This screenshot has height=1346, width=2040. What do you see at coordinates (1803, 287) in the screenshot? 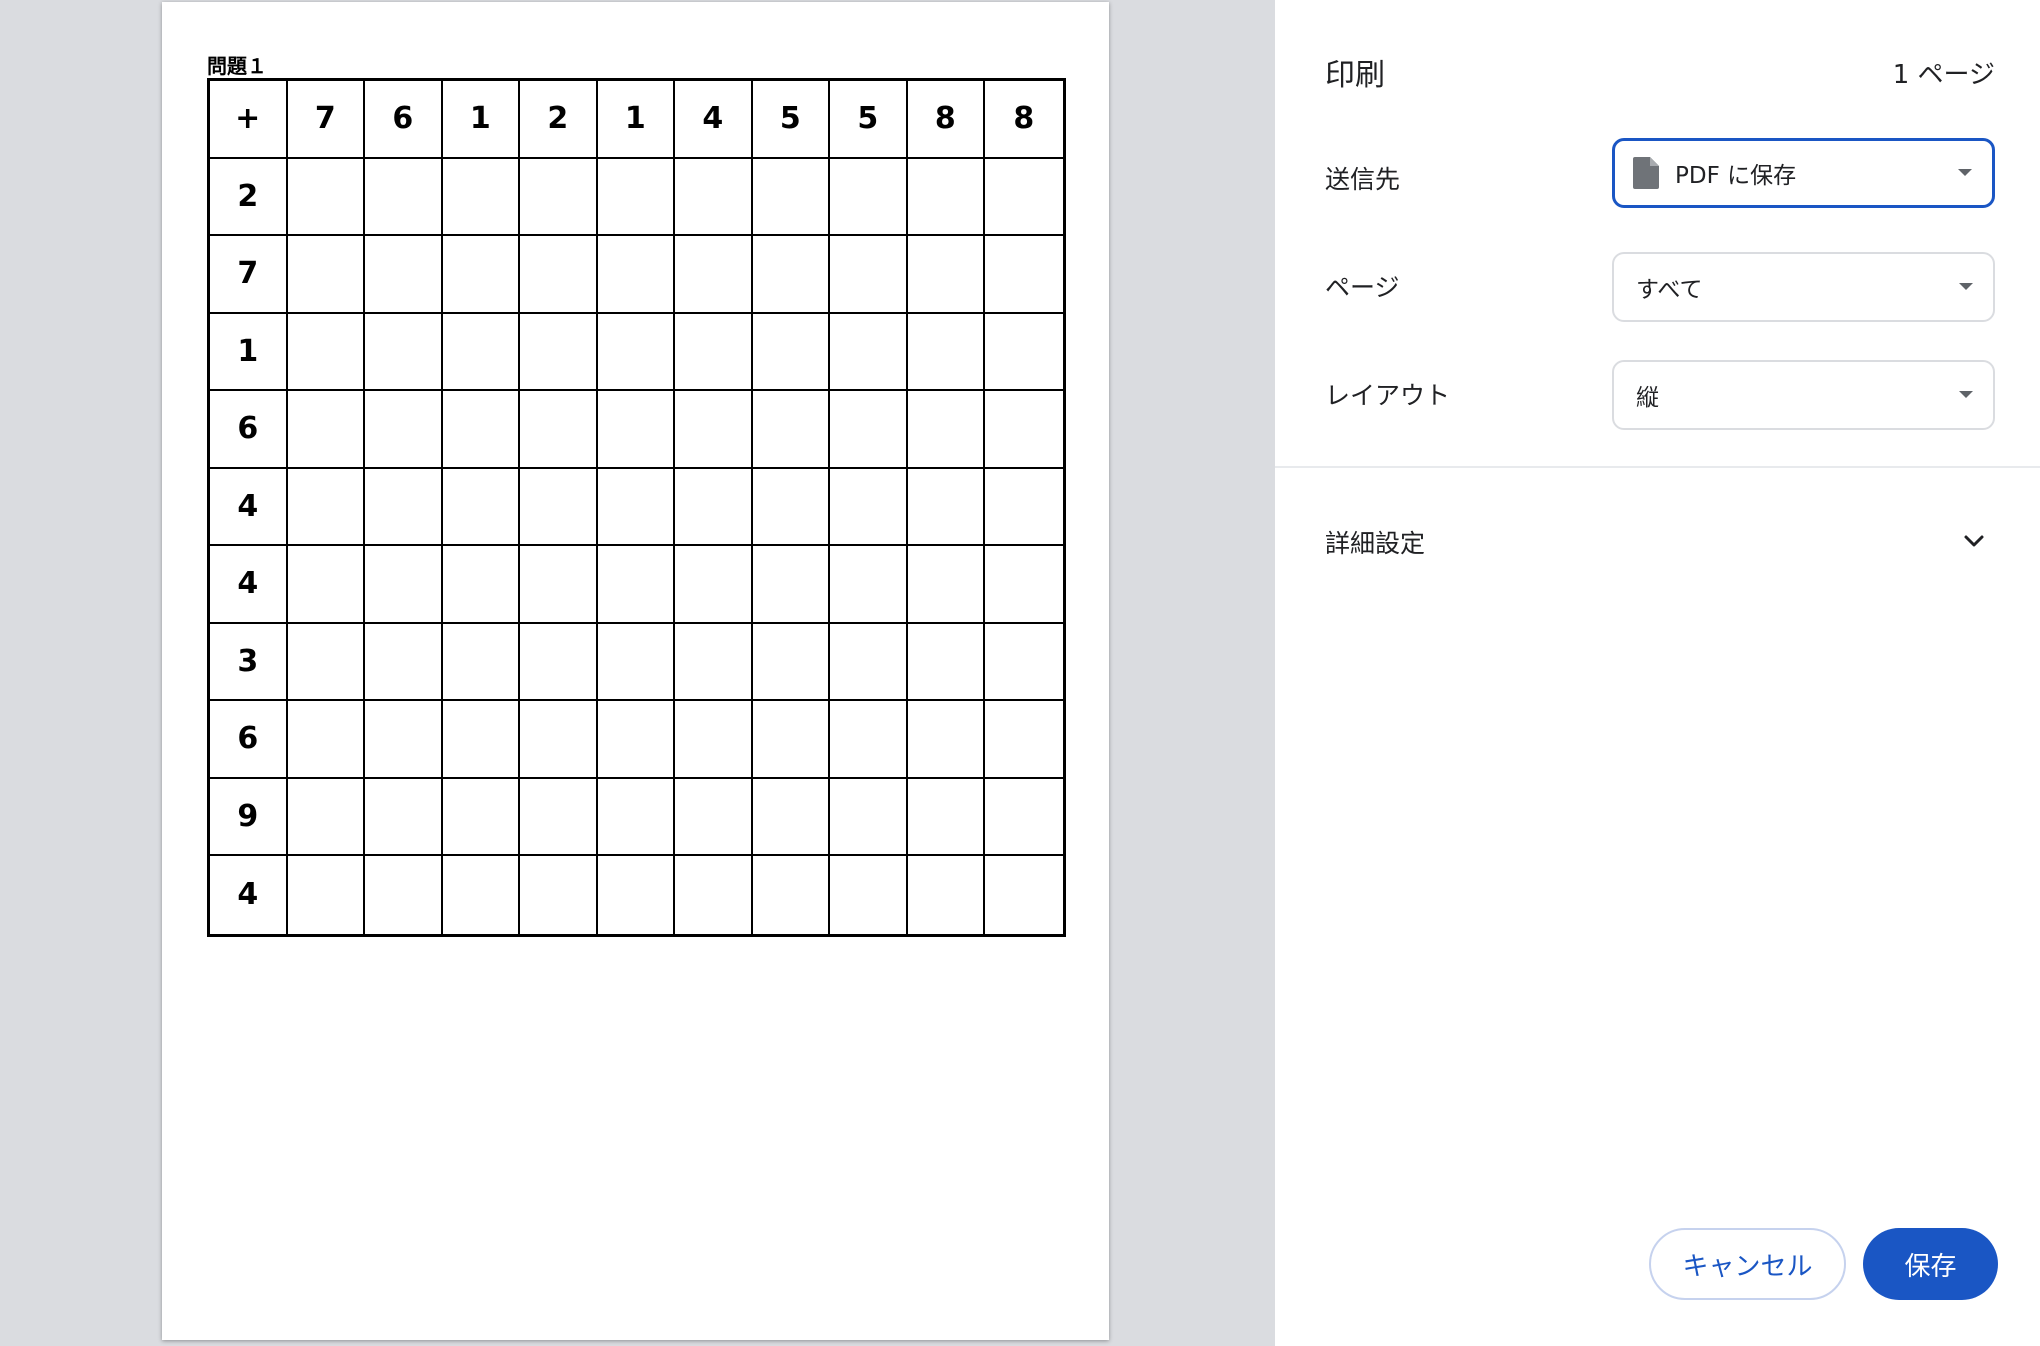
I see `pages-select: すべて` at bounding box center [1803, 287].